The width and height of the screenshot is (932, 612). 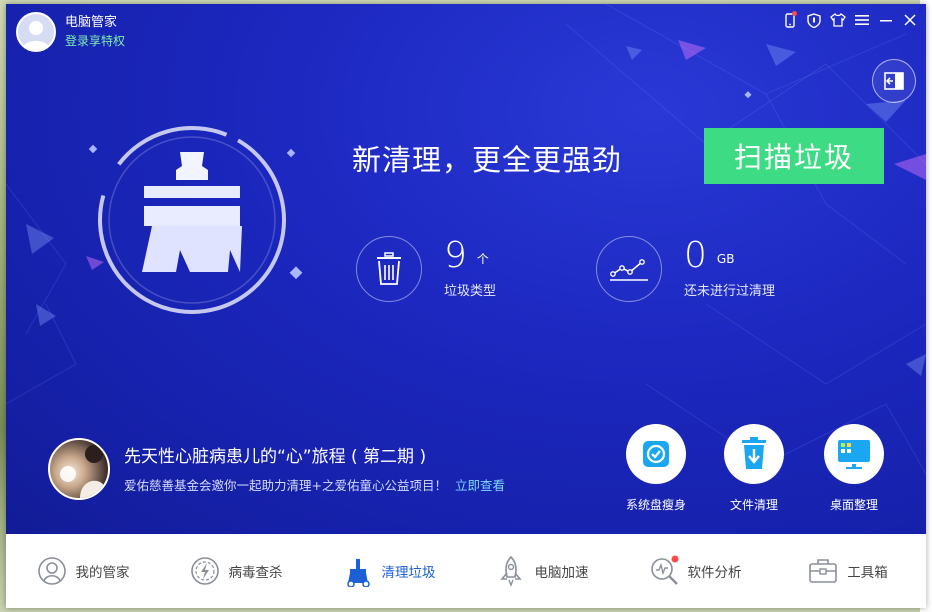 What do you see at coordinates (482, 259) in the screenshot?
I see `junk-type-unit: 个` at bounding box center [482, 259].